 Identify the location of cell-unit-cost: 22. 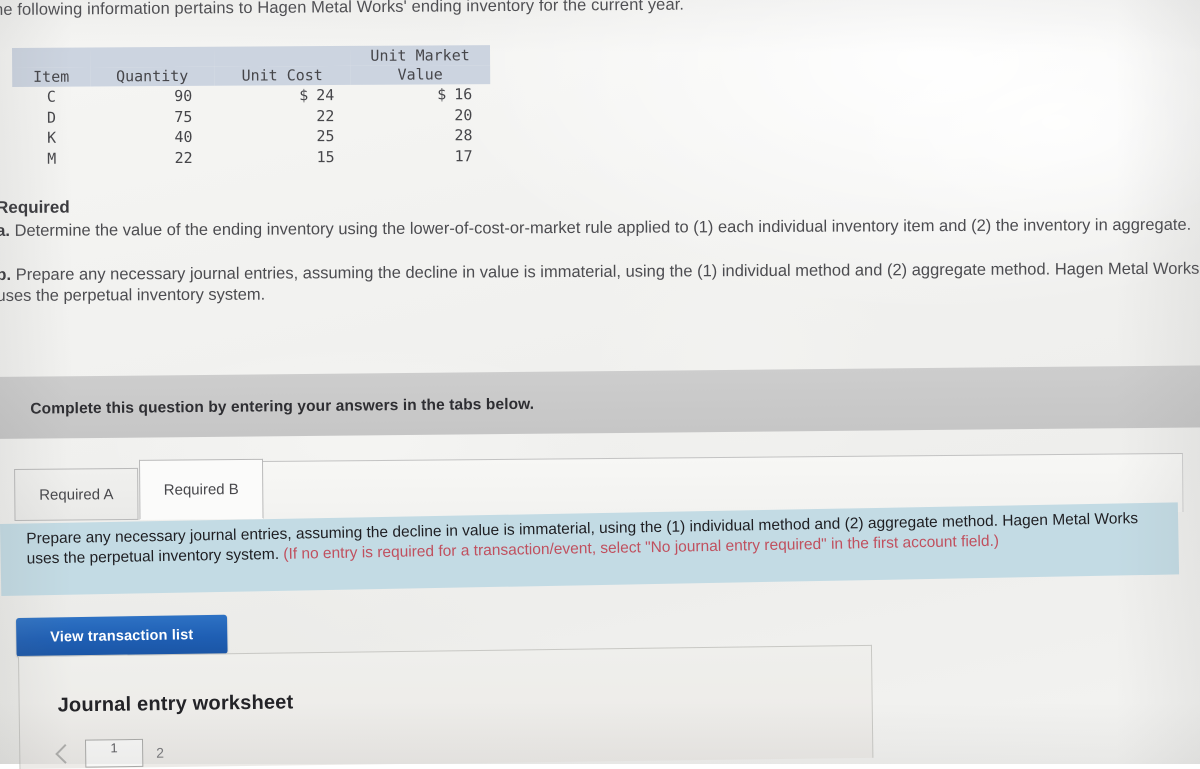
(325, 115).